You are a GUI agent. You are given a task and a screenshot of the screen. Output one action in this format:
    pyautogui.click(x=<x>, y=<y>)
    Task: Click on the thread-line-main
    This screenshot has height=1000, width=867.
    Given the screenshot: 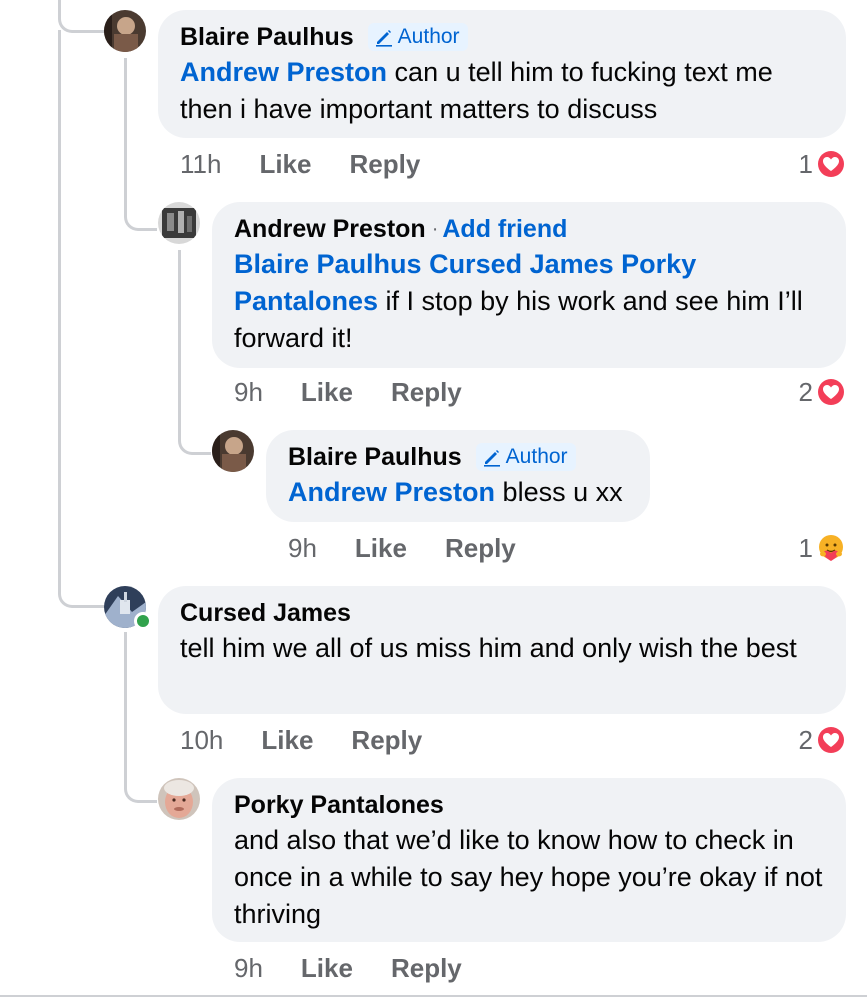 What is the action you would take?
    pyautogui.click(x=82, y=16)
    